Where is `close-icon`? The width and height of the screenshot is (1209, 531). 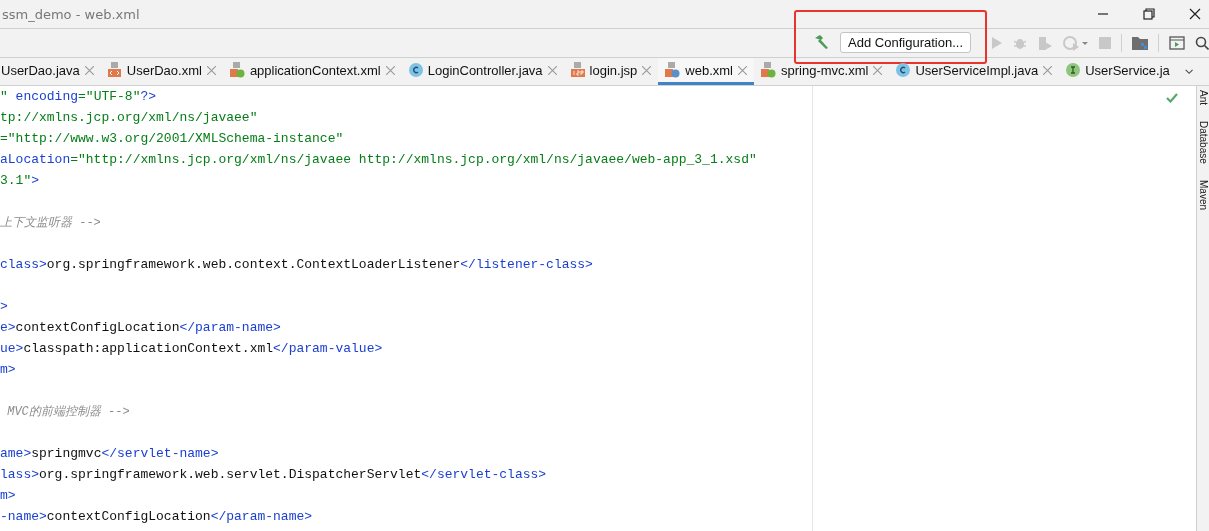 close-icon is located at coordinates (1195, 14).